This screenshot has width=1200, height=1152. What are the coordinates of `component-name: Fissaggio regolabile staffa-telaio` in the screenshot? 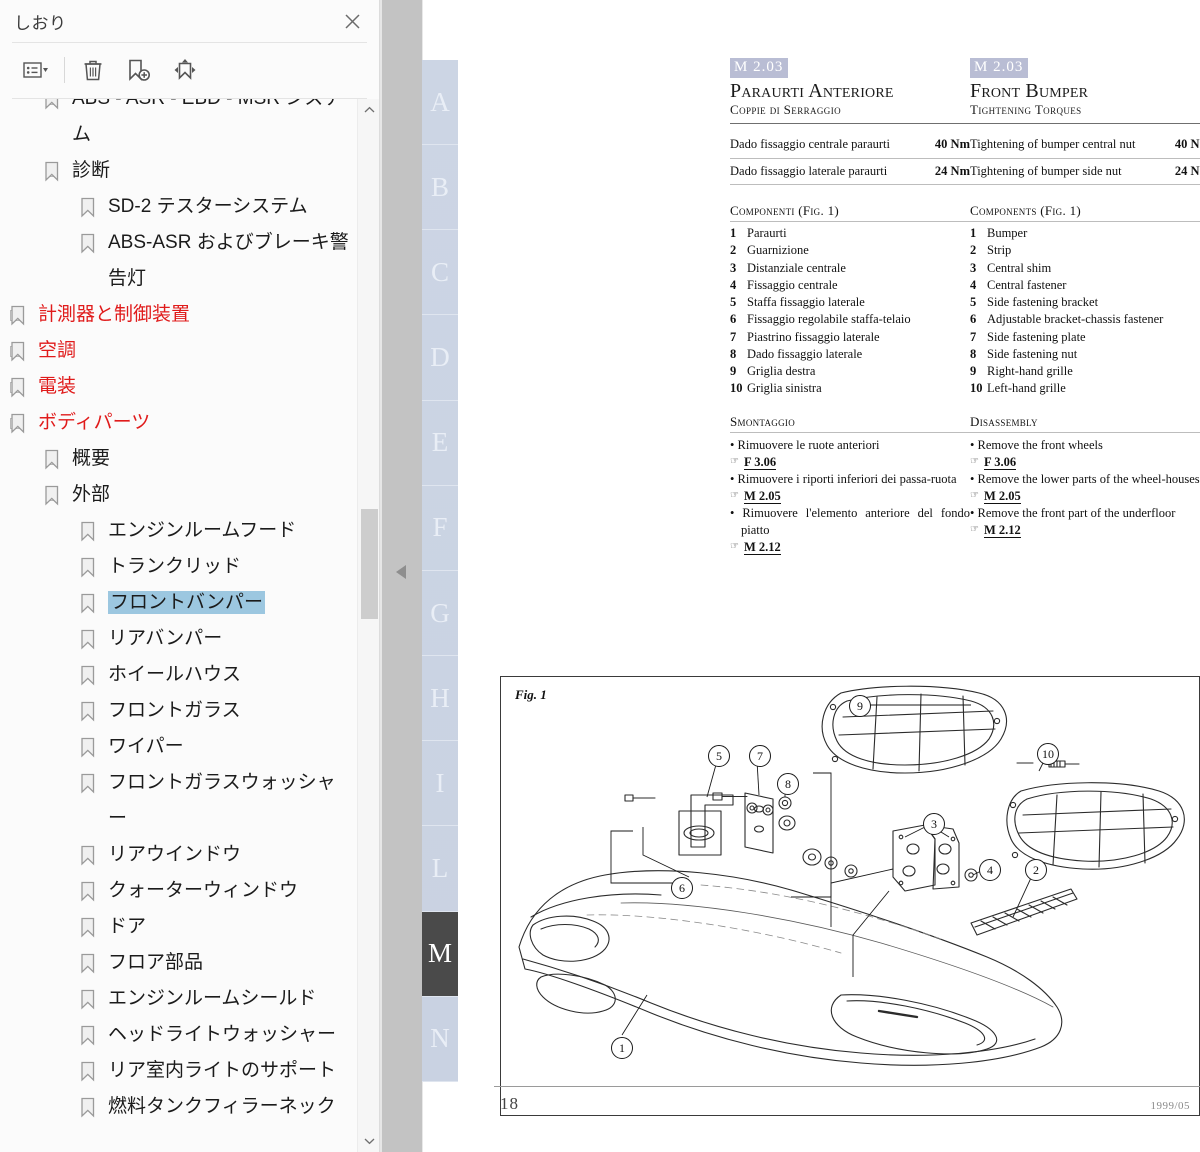 It's located at (829, 319).